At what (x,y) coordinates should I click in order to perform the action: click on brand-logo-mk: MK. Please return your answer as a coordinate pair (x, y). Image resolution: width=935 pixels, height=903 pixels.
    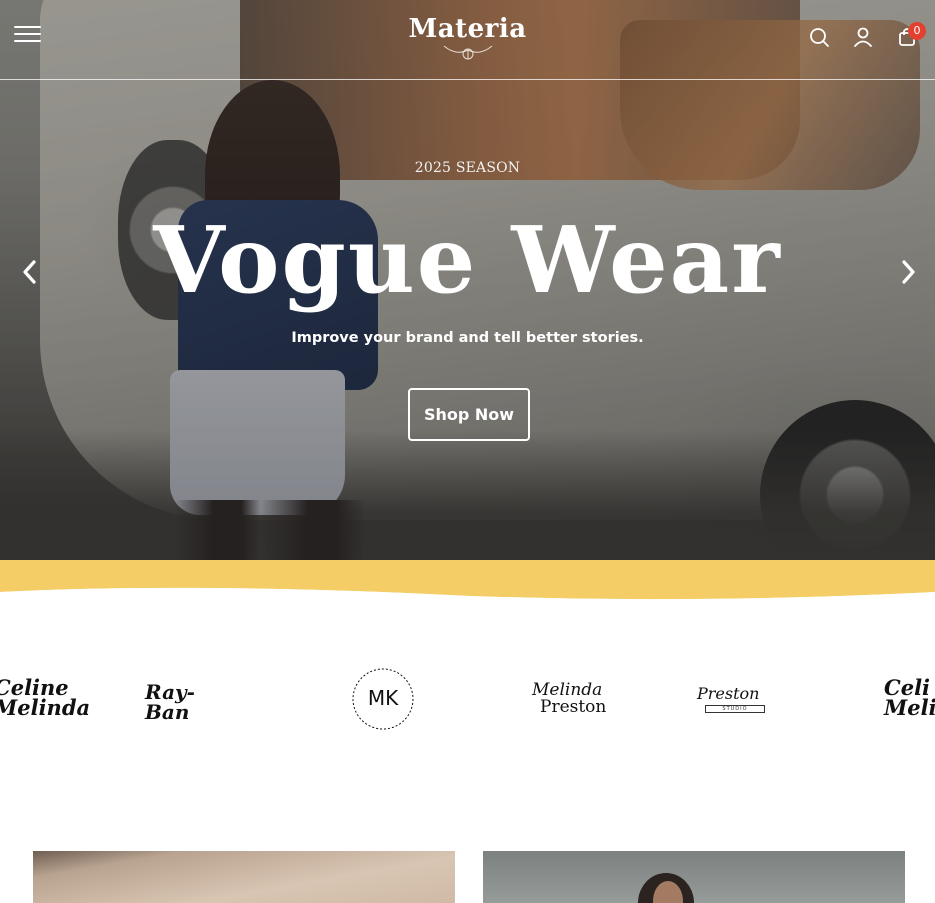
    Looking at the image, I should click on (383, 699).